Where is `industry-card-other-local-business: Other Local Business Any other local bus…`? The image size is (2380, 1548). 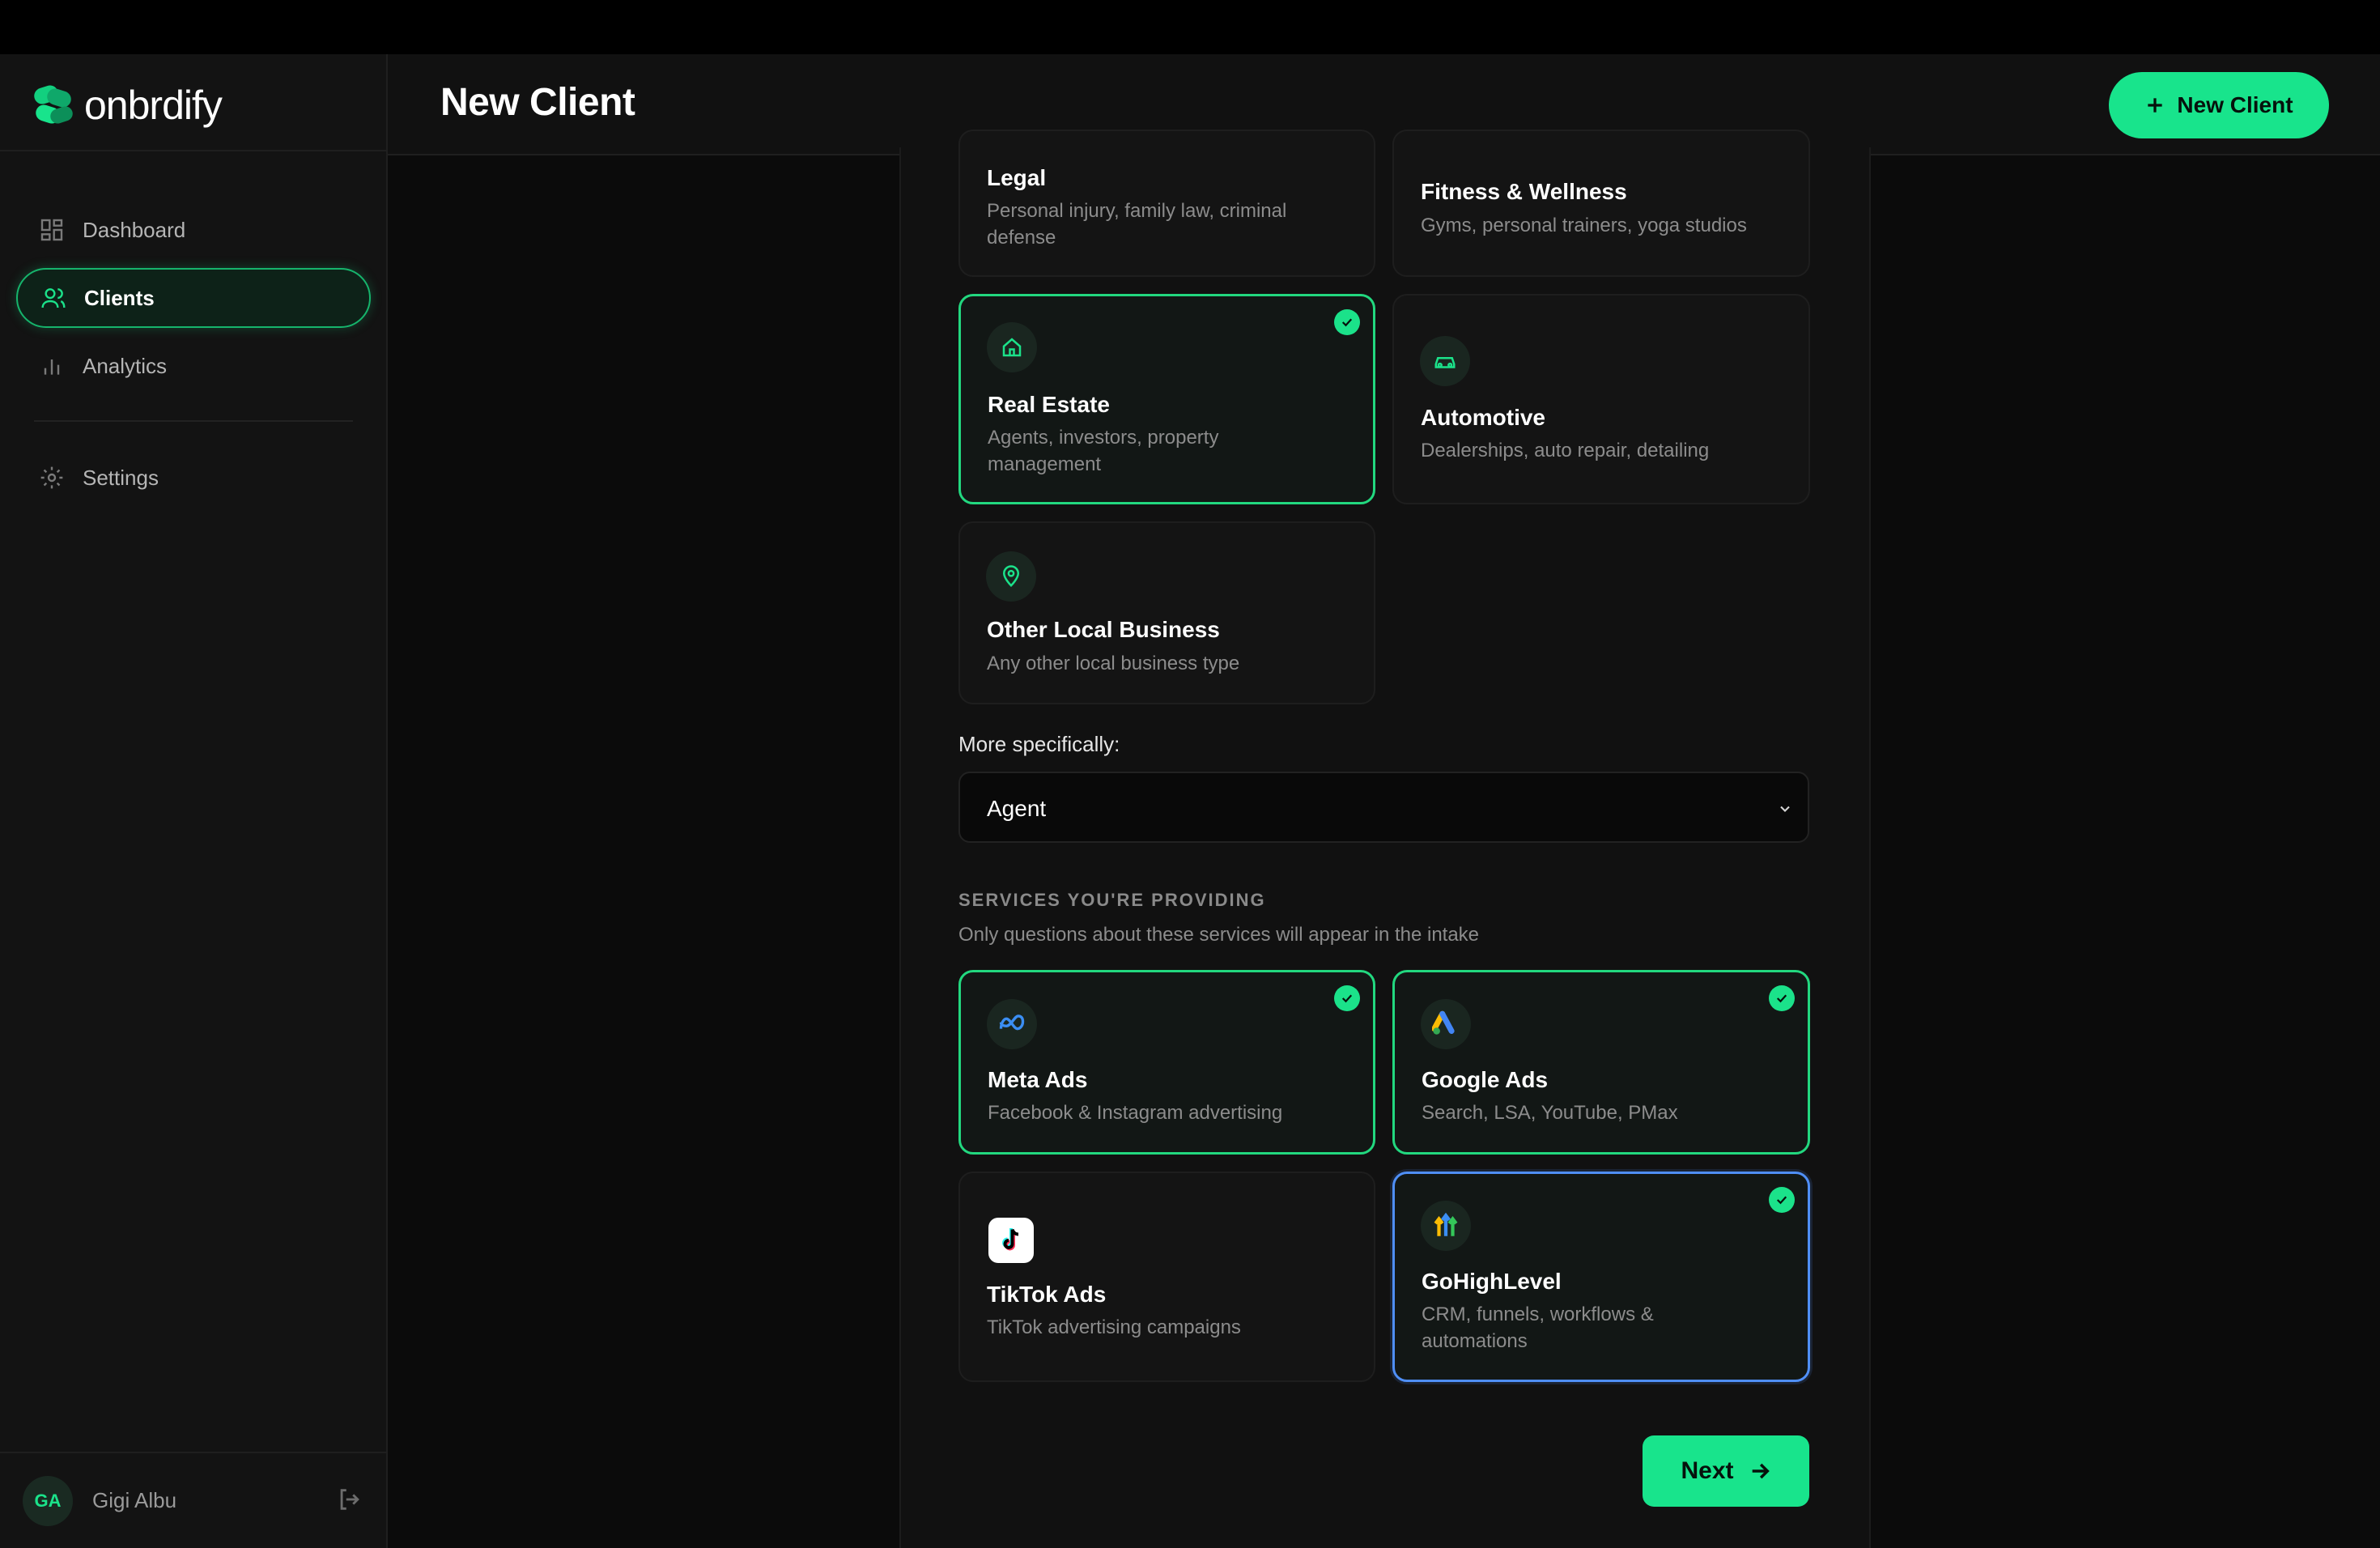
industry-card-other-local-business: Other Local Business Any other local bus… is located at coordinates (1166, 612).